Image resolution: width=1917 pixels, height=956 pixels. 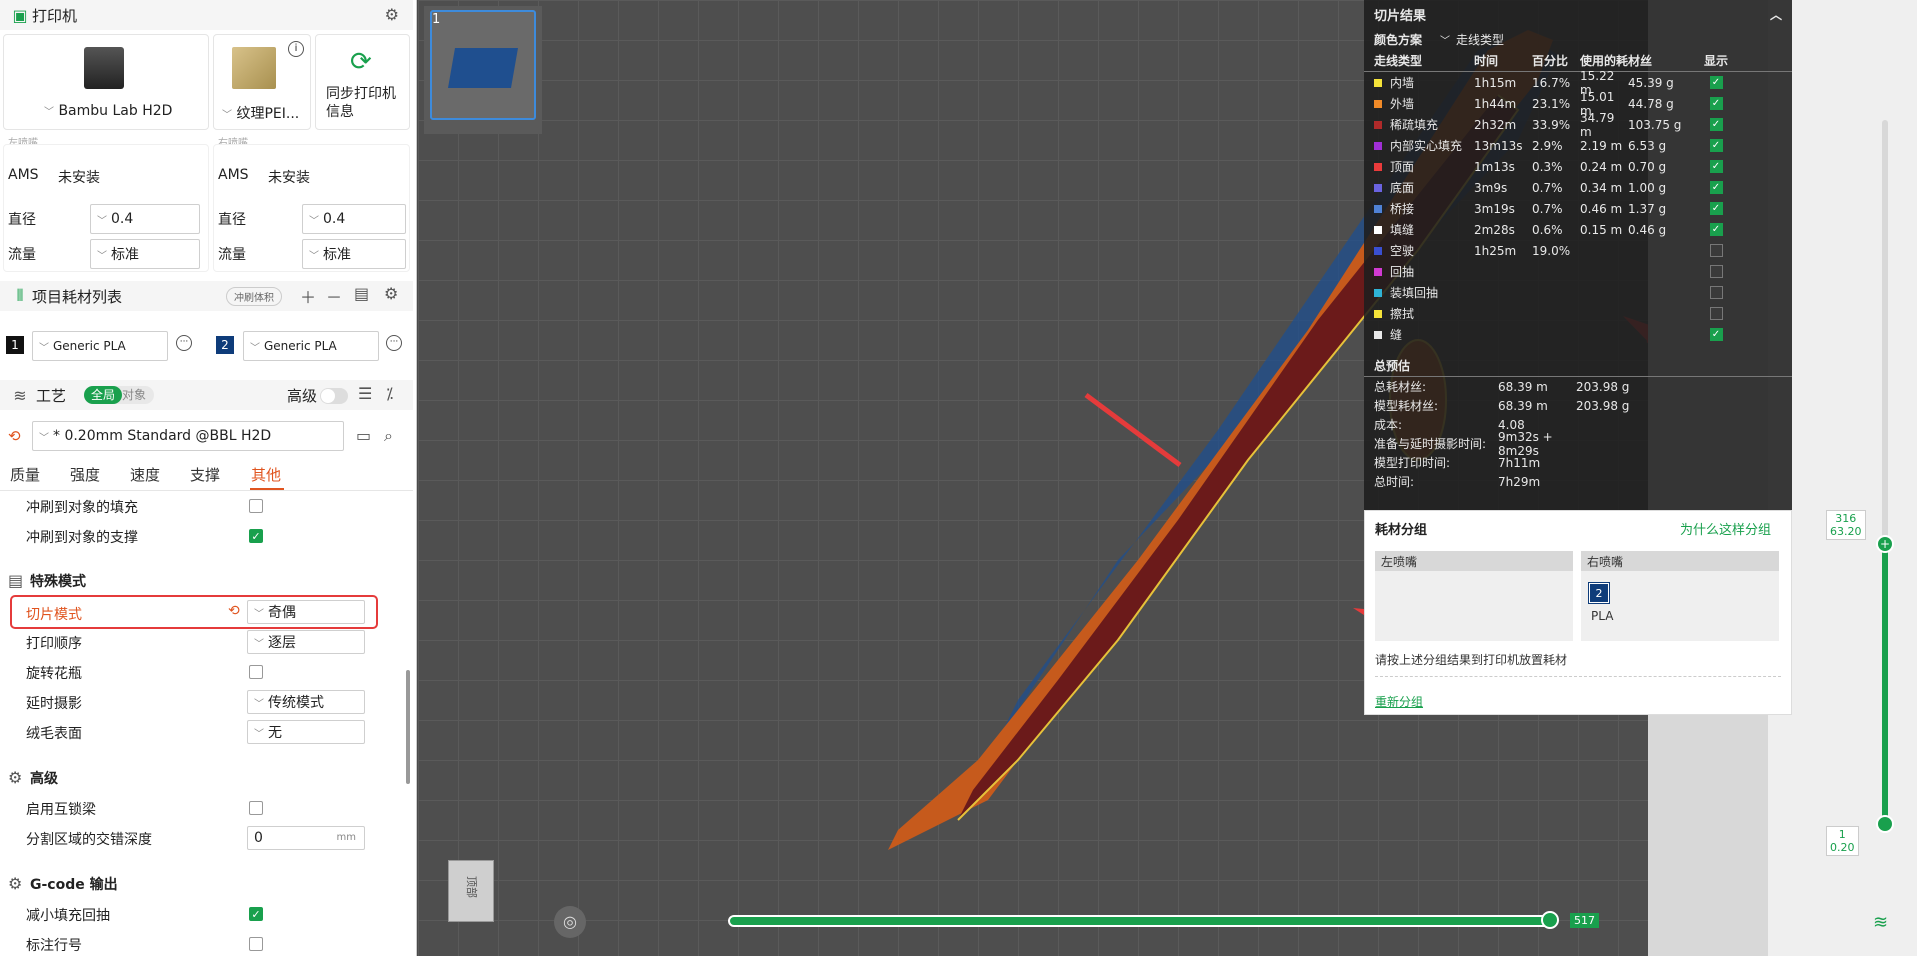 I want to click on right-ams-value: 未安装, so click(x=289, y=178).